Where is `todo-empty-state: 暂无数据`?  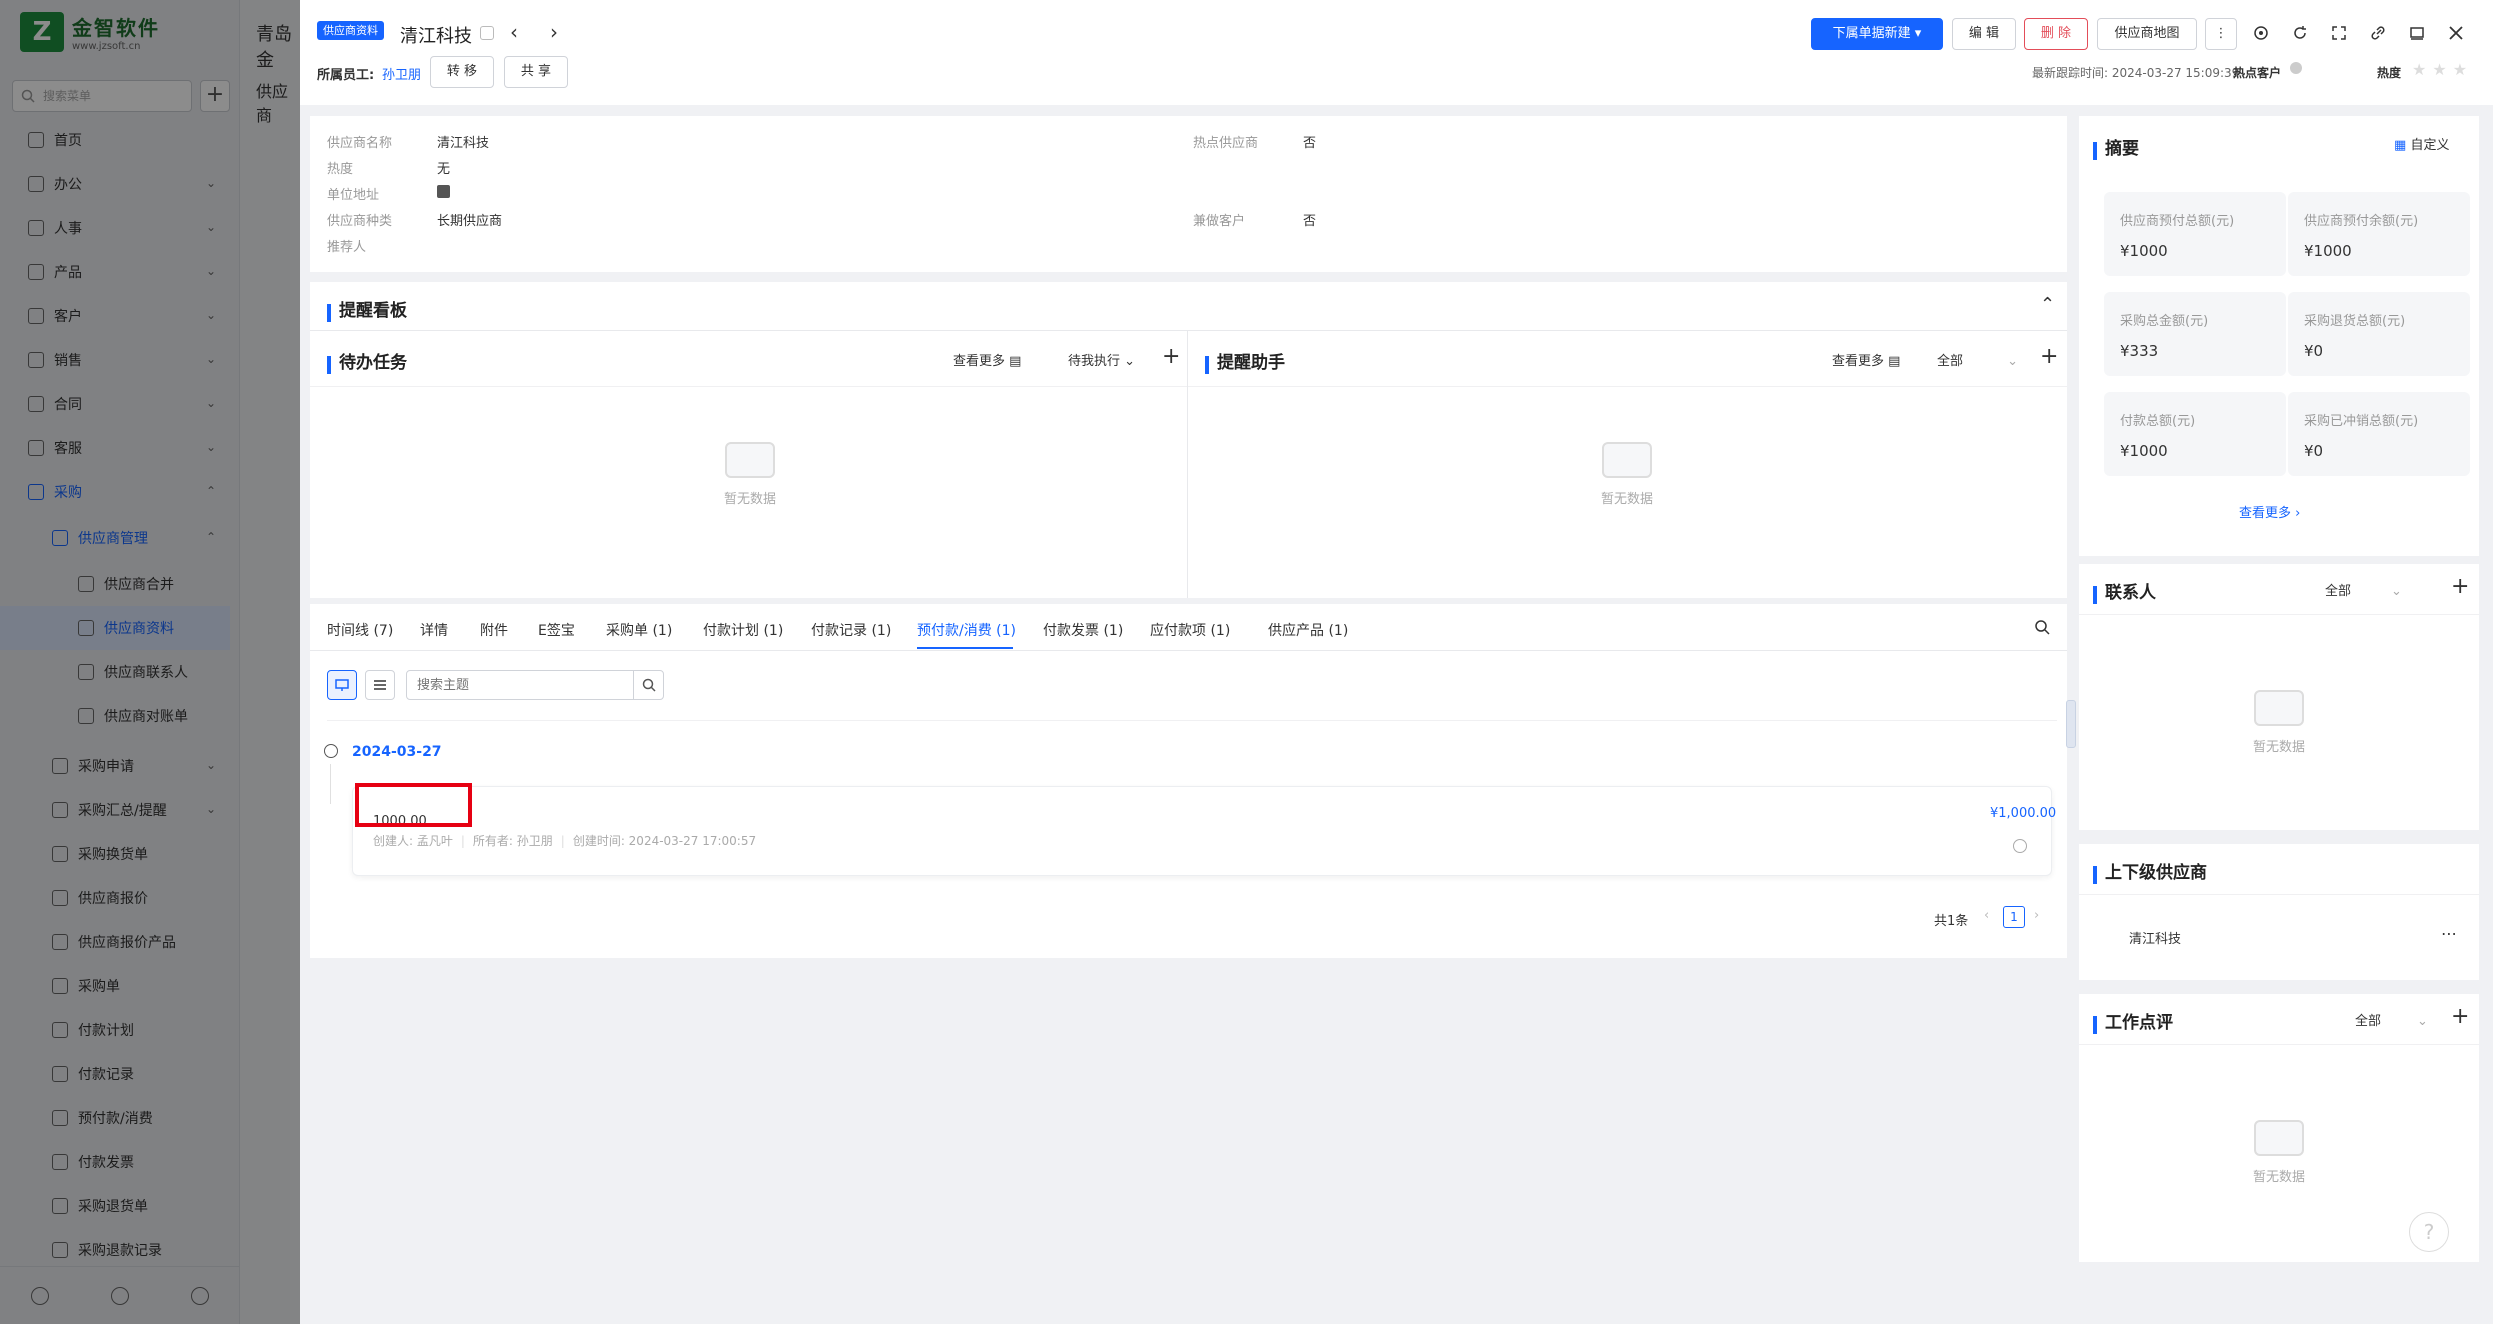 todo-empty-state: 暂无数据 is located at coordinates (750, 474).